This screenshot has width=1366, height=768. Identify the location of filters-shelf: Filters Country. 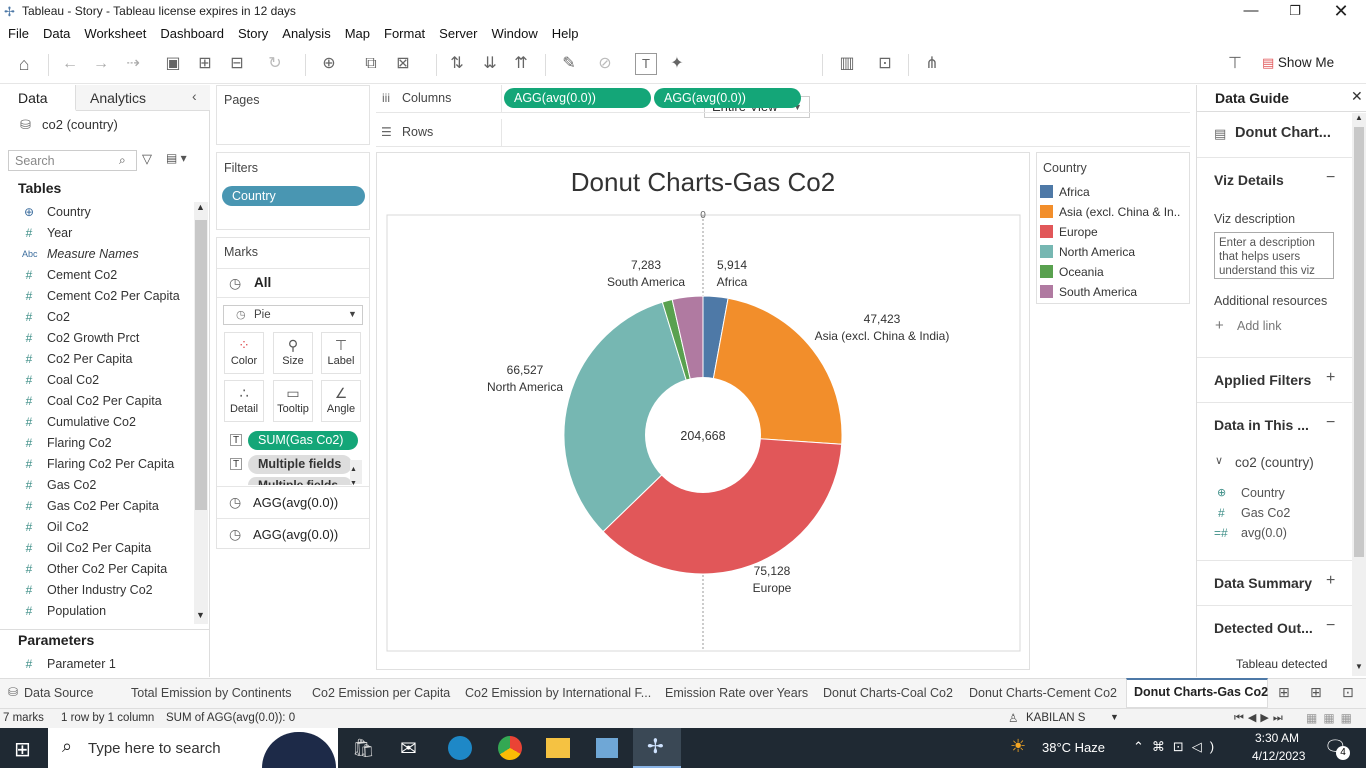
(293, 191).